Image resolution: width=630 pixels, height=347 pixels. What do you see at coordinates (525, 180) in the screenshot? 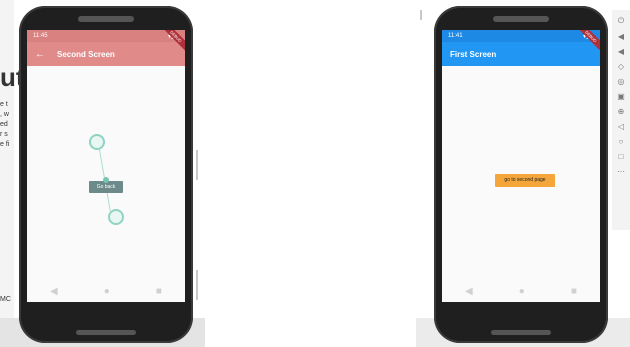
I see `go-to-second-page-button: go to second page` at bounding box center [525, 180].